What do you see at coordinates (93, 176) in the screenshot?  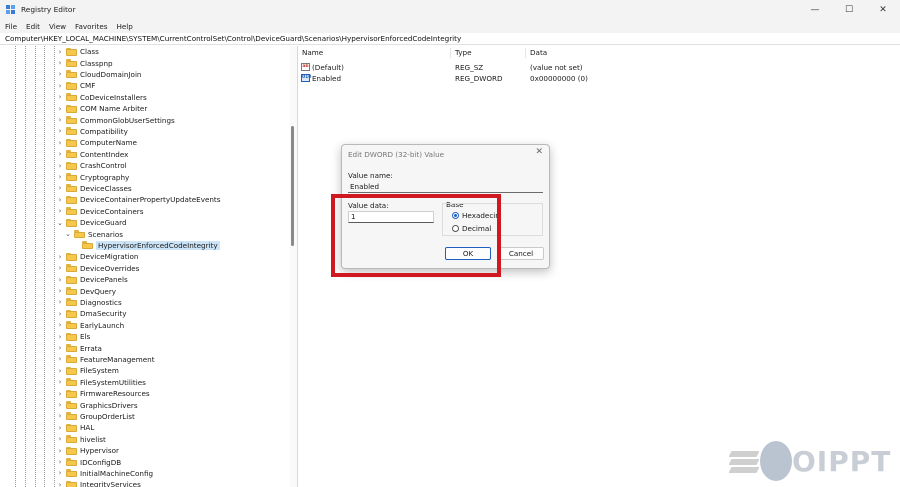 I see `tree-item: › Cryptography` at bounding box center [93, 176].